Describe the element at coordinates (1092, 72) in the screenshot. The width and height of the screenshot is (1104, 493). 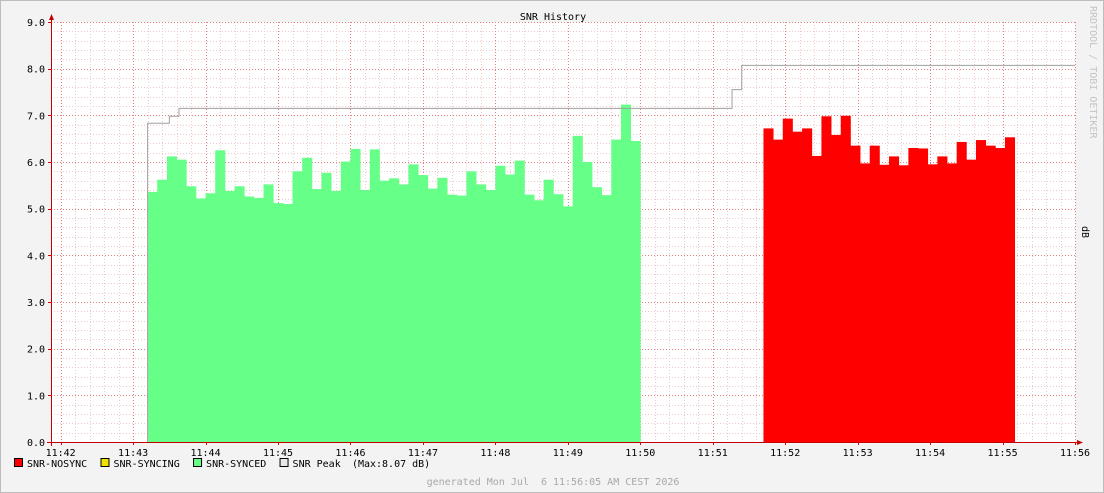
I see `rrdtool-watermark: RRDTOOL / TOBI OETIKER` at that location.